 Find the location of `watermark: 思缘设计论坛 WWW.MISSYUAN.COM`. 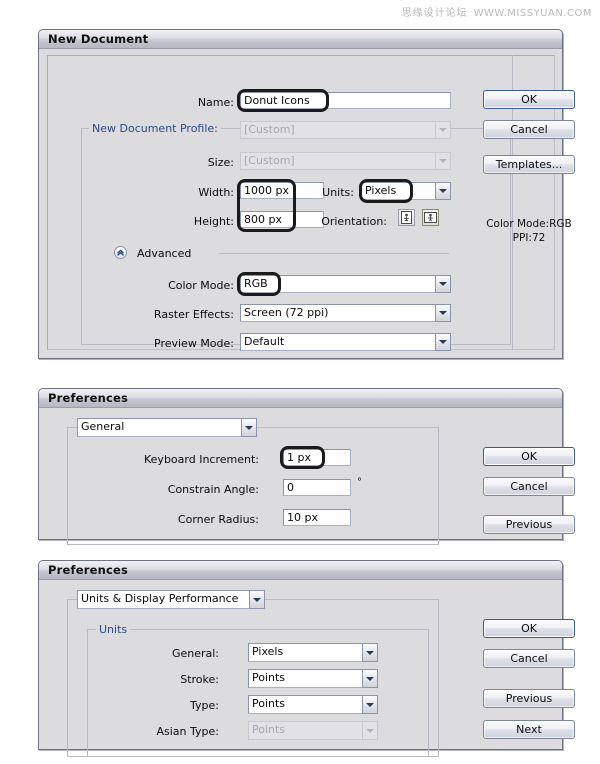

watermark: 思缘设计论坛 WWW.MISSYUAN.COM is located at coordinates (497, 11).